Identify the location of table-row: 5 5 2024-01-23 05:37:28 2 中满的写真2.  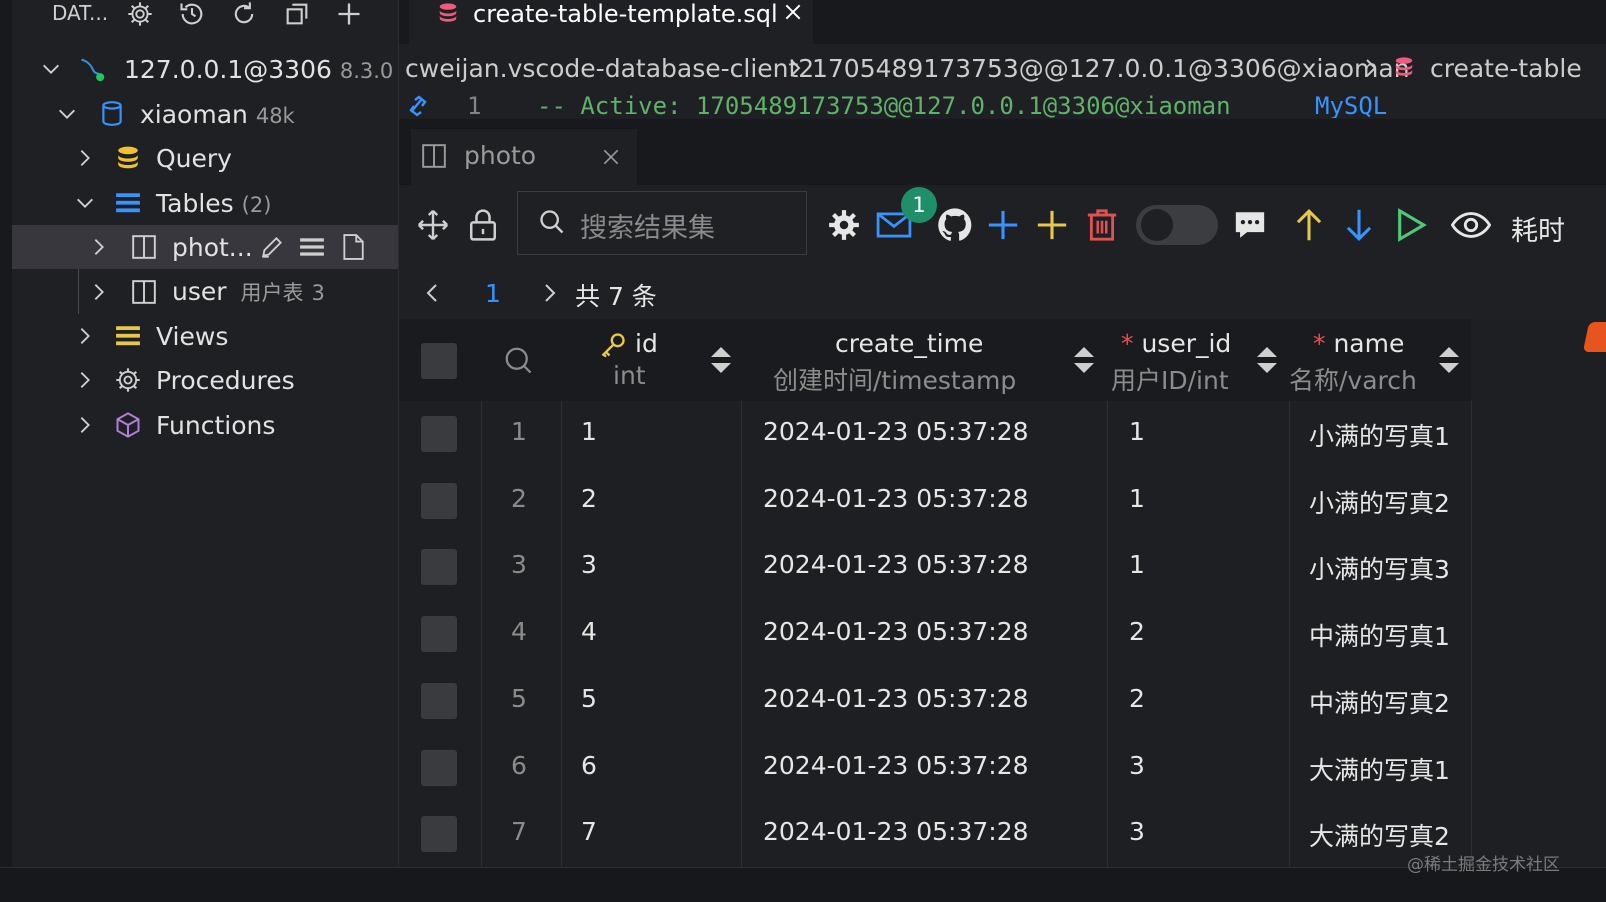
(935, 701).